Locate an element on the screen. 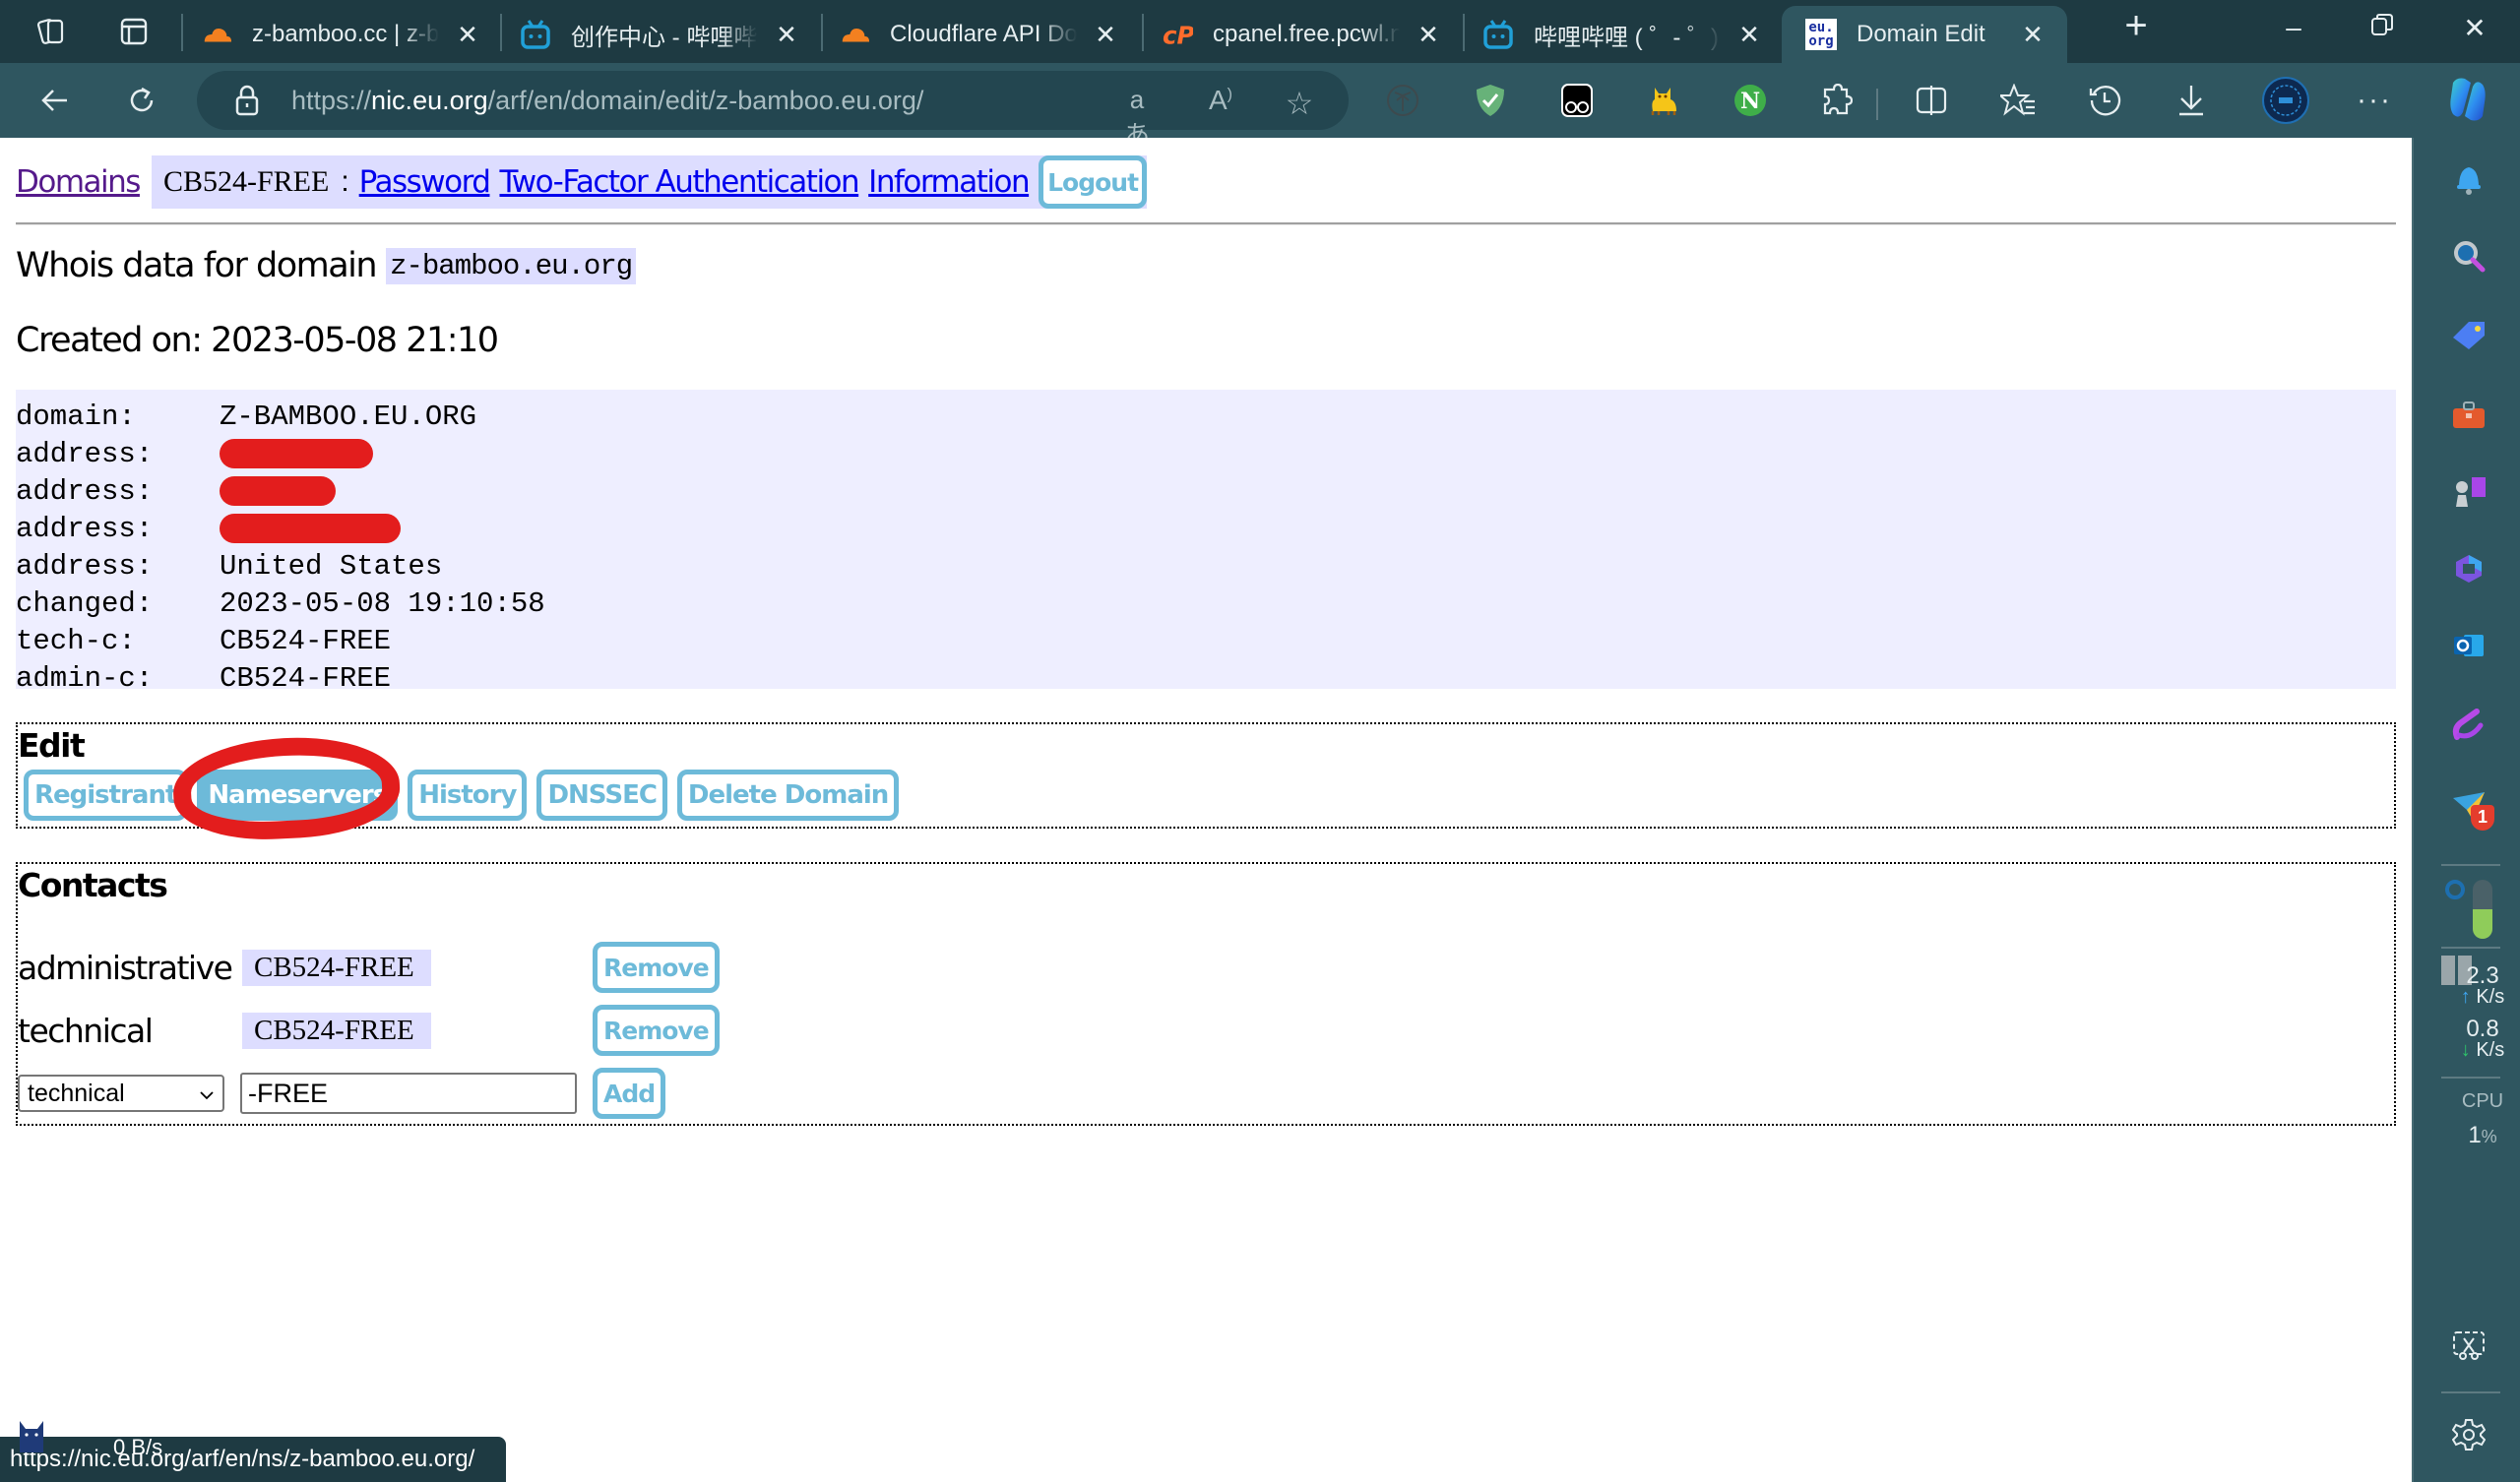 The image size is (2520, 1482). domains-link: Domains is located at coordinates (78, 182).